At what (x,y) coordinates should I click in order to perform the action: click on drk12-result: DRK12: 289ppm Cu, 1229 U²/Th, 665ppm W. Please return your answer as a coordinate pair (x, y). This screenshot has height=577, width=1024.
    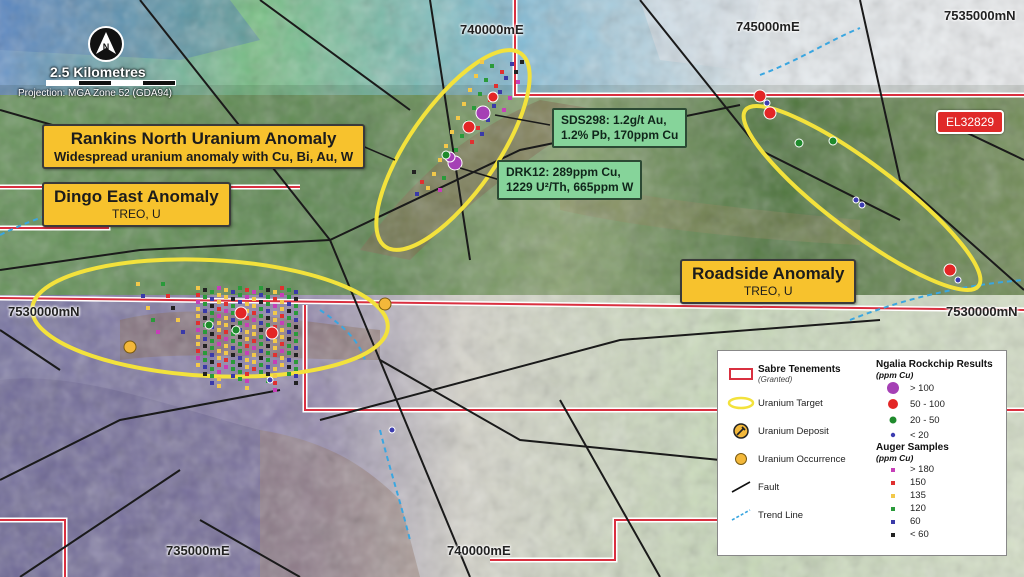
    Looking at the image, I should click on (570, 180).